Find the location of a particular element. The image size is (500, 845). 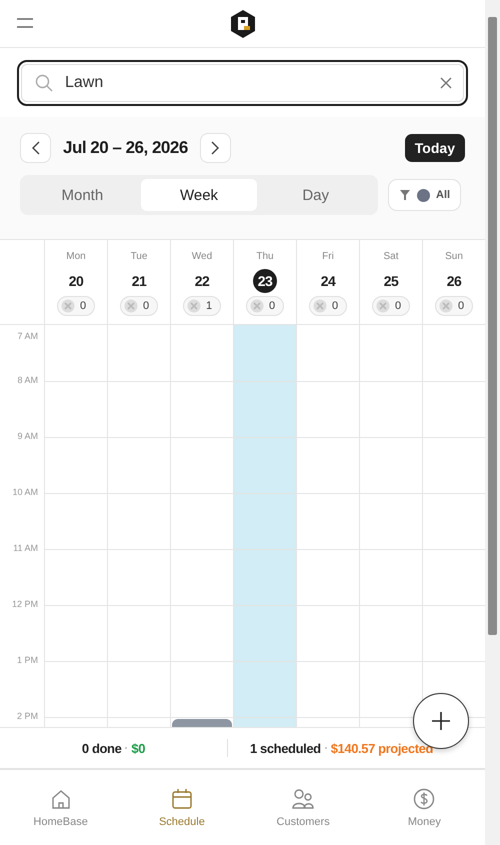

time-label: 8 AM is located at coordinates (27, 380).